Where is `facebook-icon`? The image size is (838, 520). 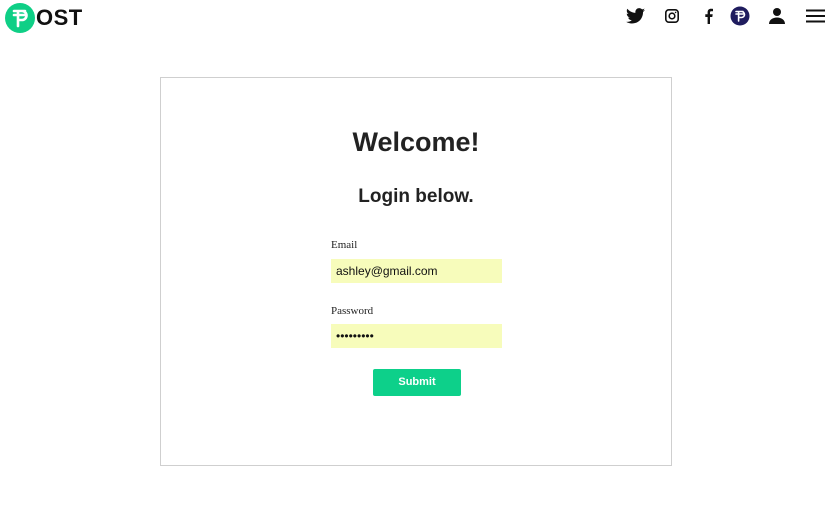
facebook-icon is located at coordinates (708, 16).